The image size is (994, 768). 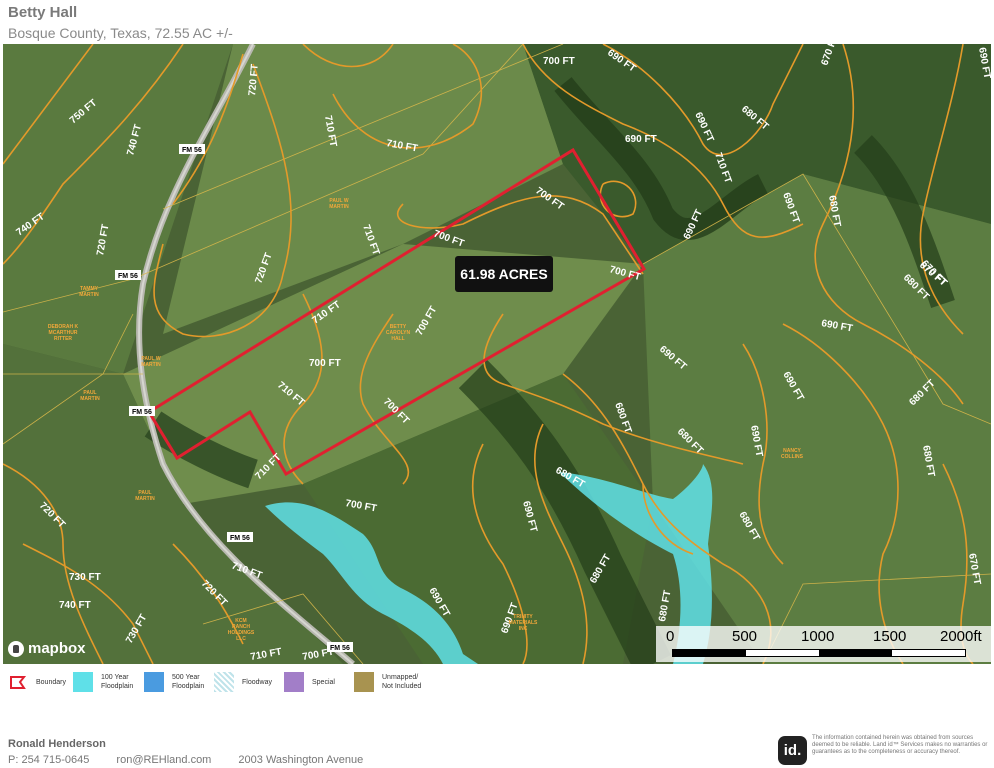 What do you see at coordinates (301, 760) in the screenshot?
I see `agent-address: 2003 Washington Avenue` at bounding box center [301, 760].